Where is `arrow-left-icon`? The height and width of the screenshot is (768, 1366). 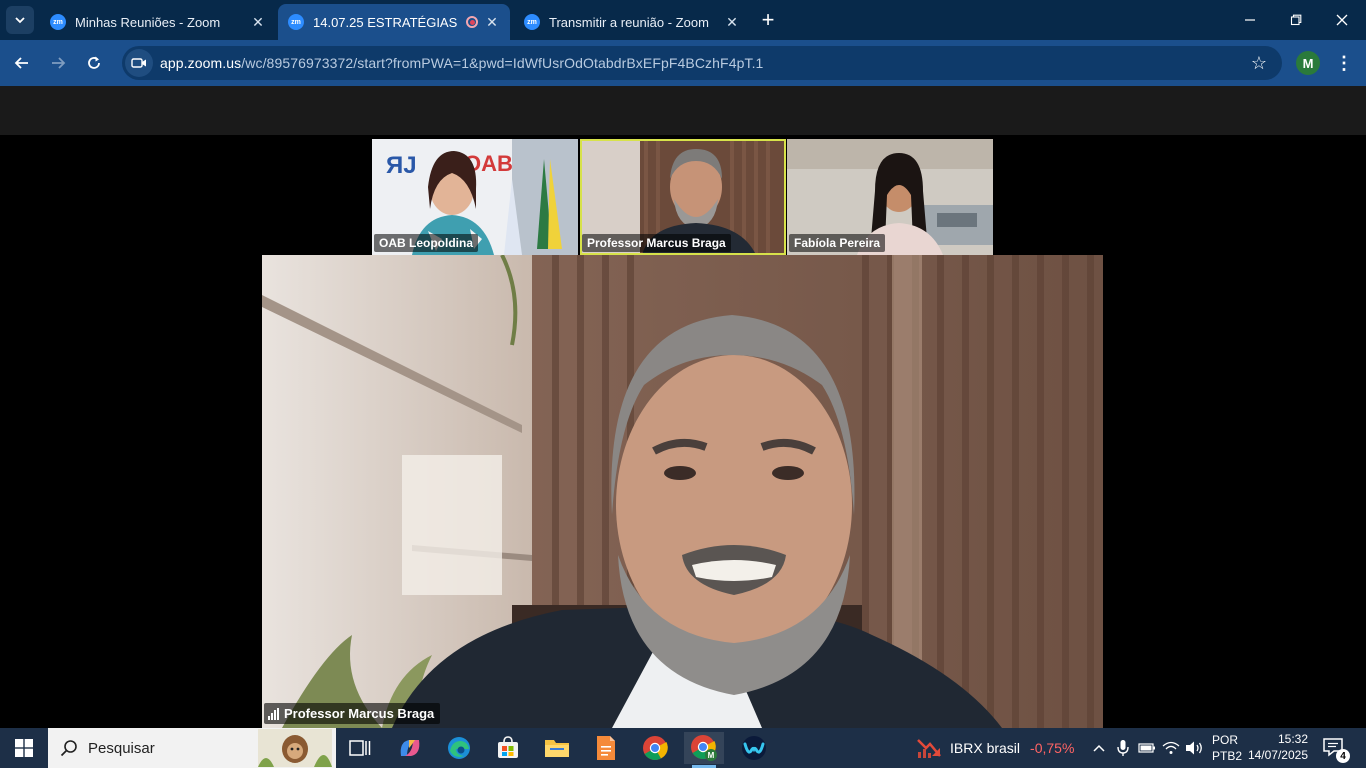
arrow-left-icon is located at coordinates (21, 63).